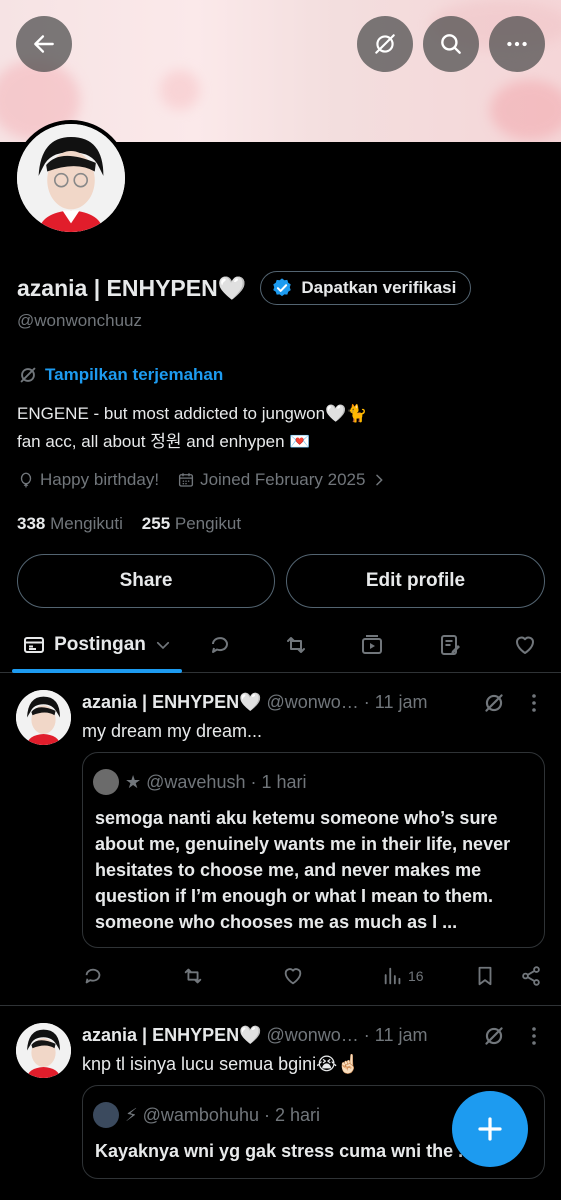 The height and width of the screenshot is (1200, 561). What do you see at coordinates (380, 480) in the screenshot?
I see `chevron-right-icon` at bounding box center [380, 480].